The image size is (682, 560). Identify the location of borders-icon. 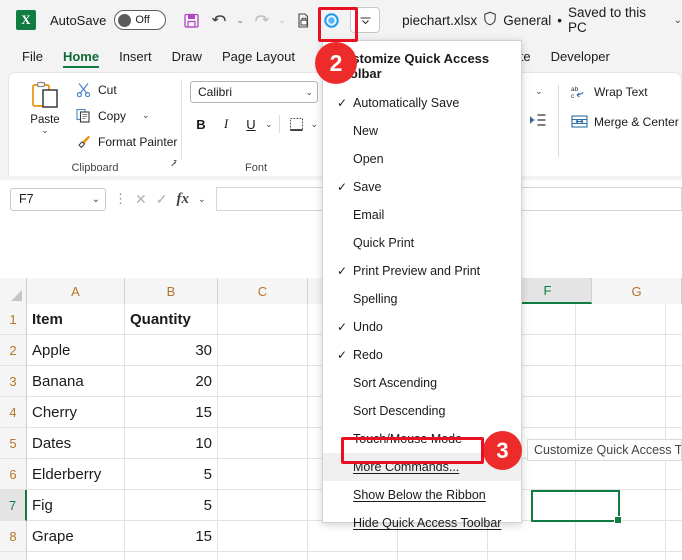
(297, 124).